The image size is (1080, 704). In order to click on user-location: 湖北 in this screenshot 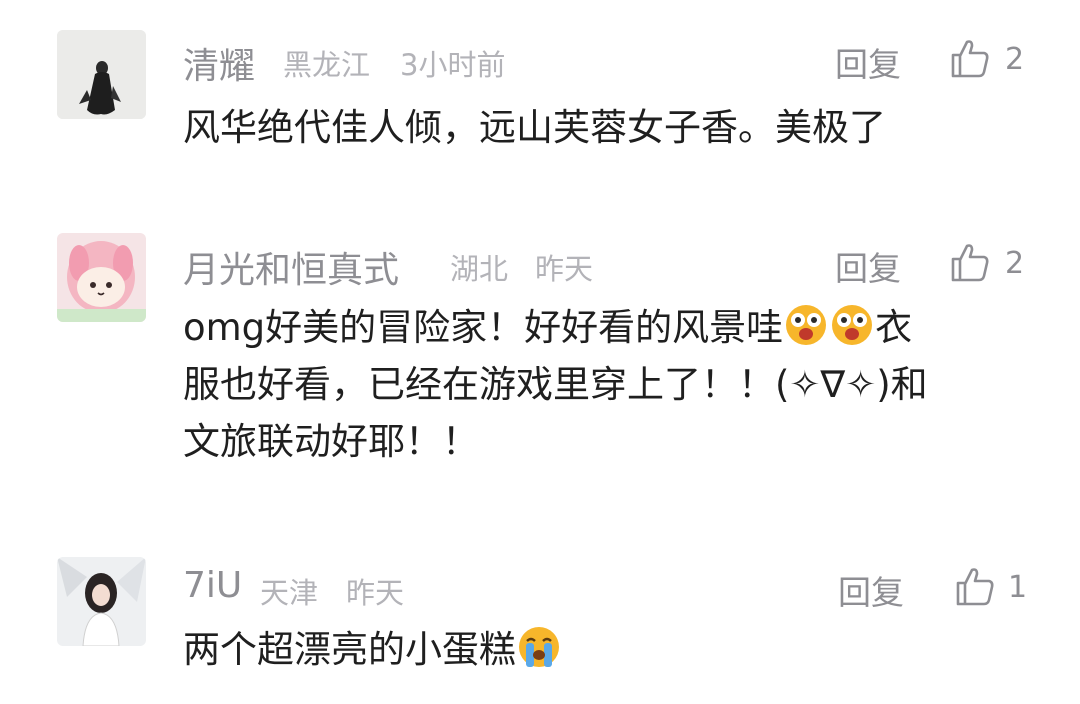, I will do `click(479, 269)`.